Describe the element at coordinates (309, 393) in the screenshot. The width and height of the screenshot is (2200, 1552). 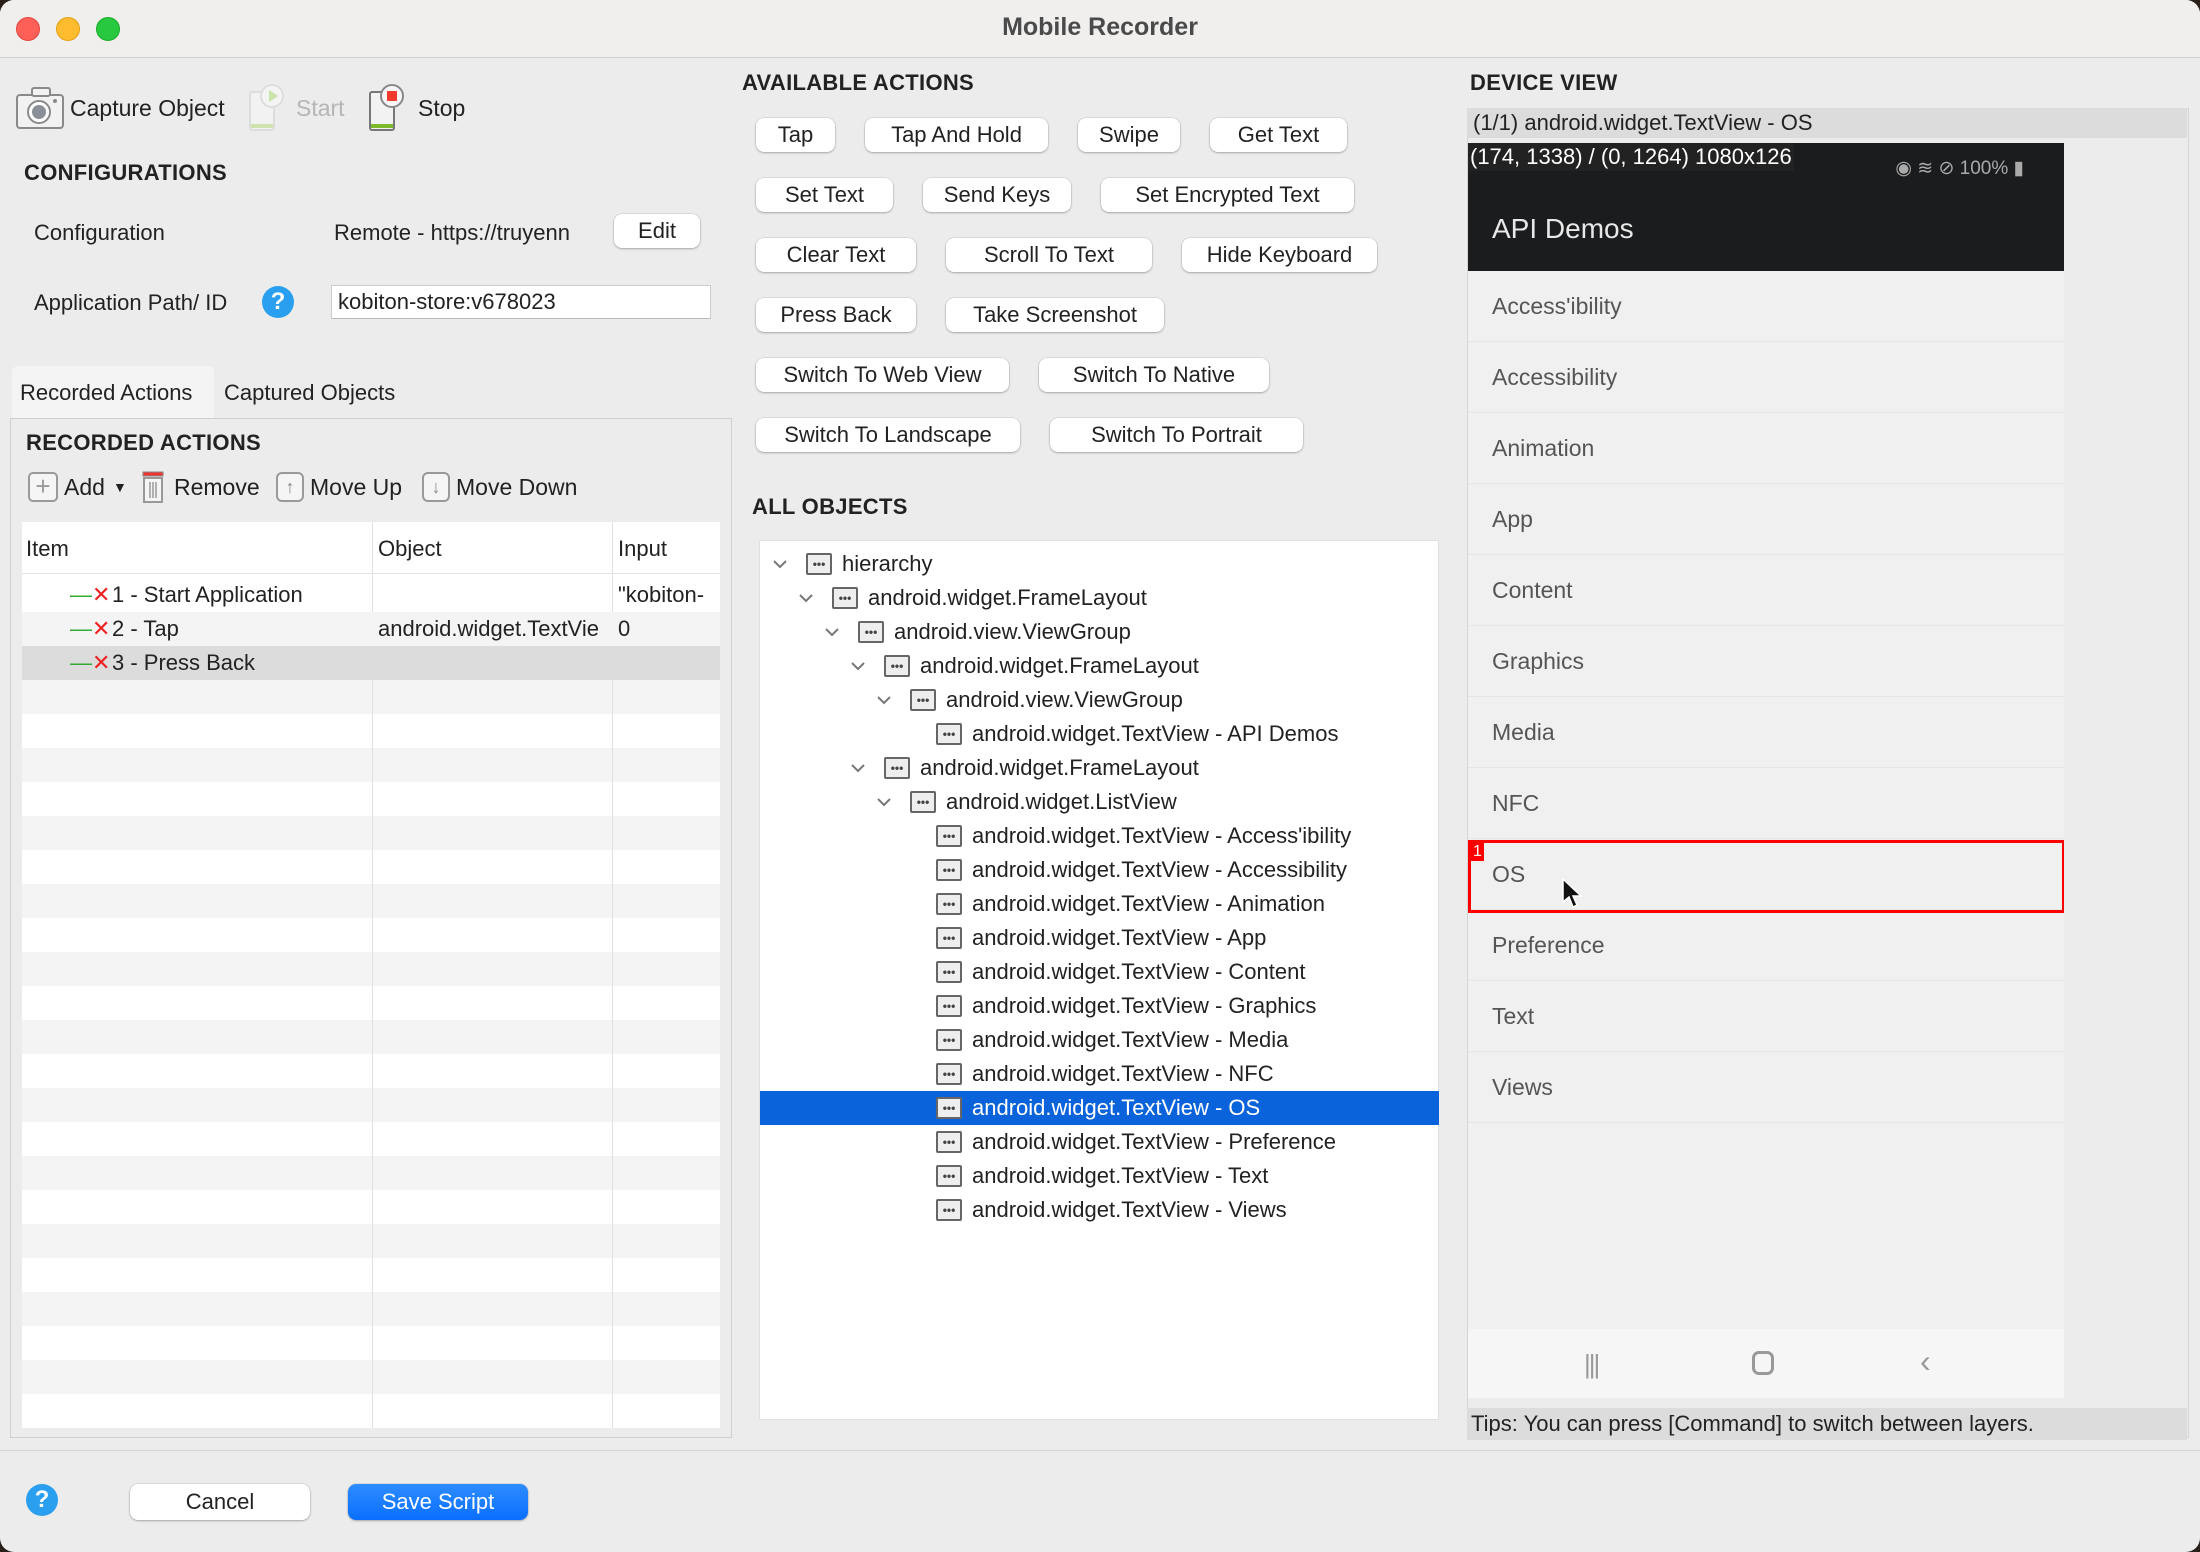
I see `tab-captured-objects: Captured Objects` at that location.